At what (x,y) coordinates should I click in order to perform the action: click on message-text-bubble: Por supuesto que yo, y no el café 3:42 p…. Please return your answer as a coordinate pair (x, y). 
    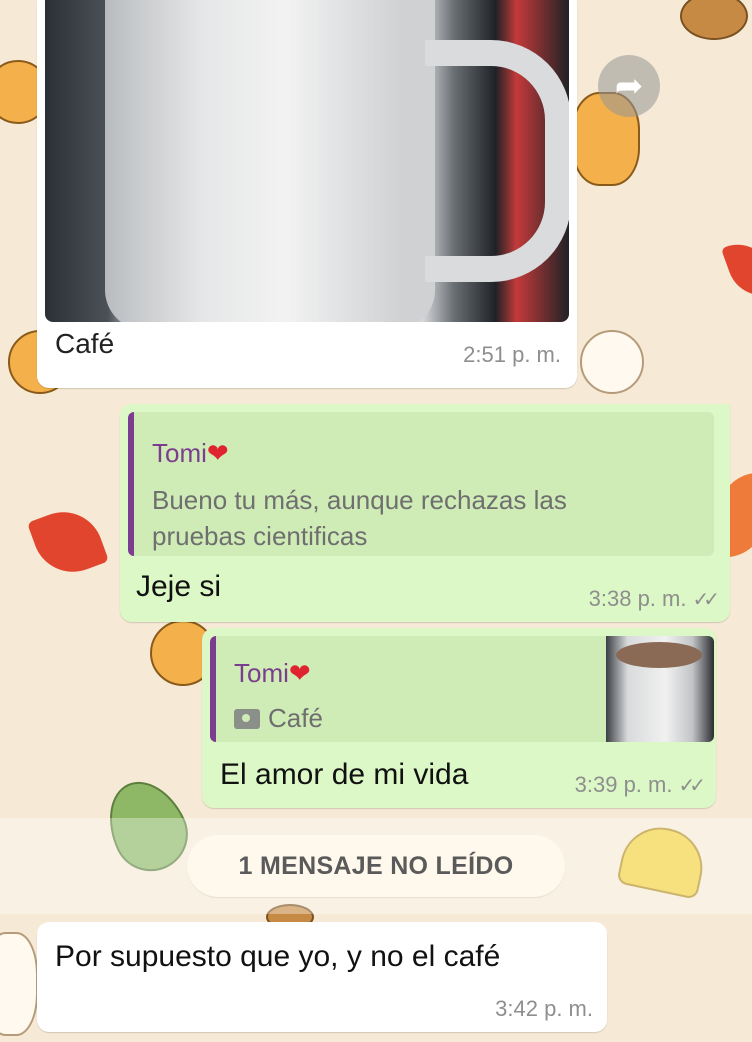
    Looking at the image, I should click on (322, 977).